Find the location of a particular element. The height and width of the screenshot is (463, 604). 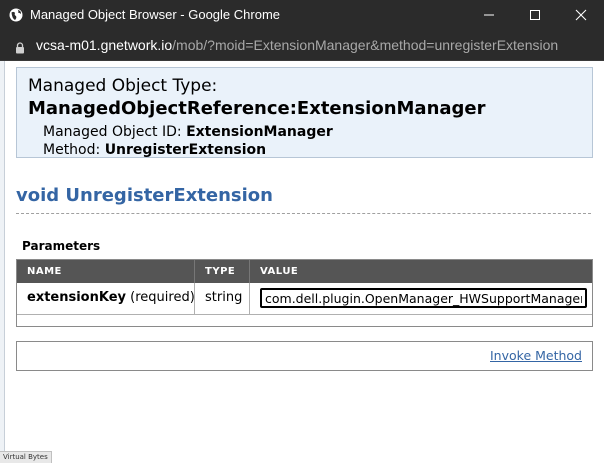

column-header-value: VALUE is located at coordinates (279, 271).